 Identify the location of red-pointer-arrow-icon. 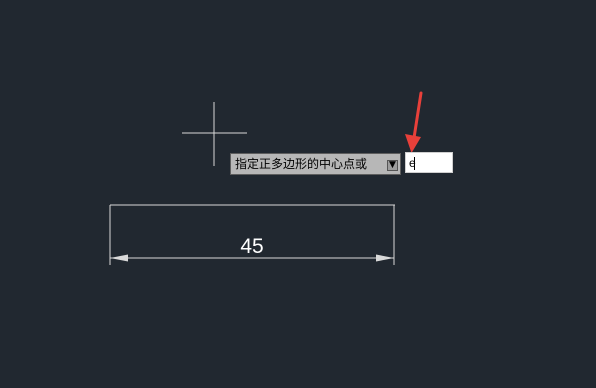
(414, 122).